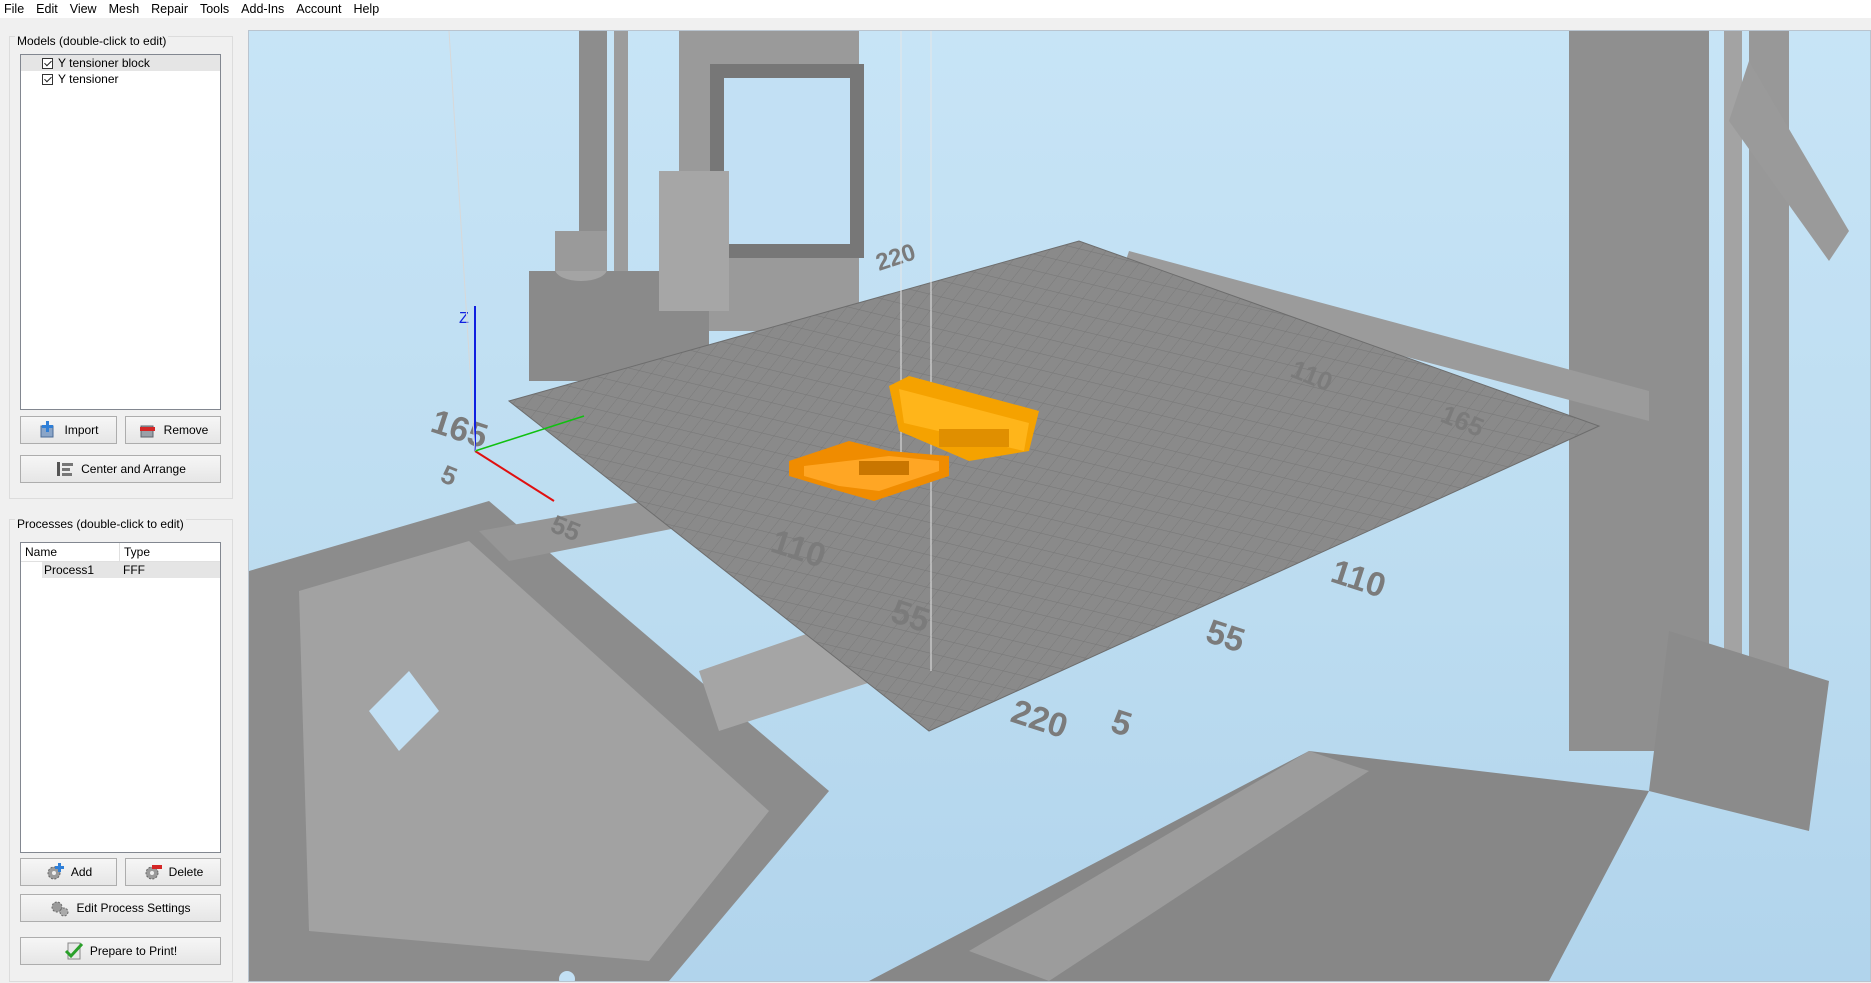  Describe the element at coordinates (69, 570) in the screenshot. I see `process-name-cell: Process1` at that location.